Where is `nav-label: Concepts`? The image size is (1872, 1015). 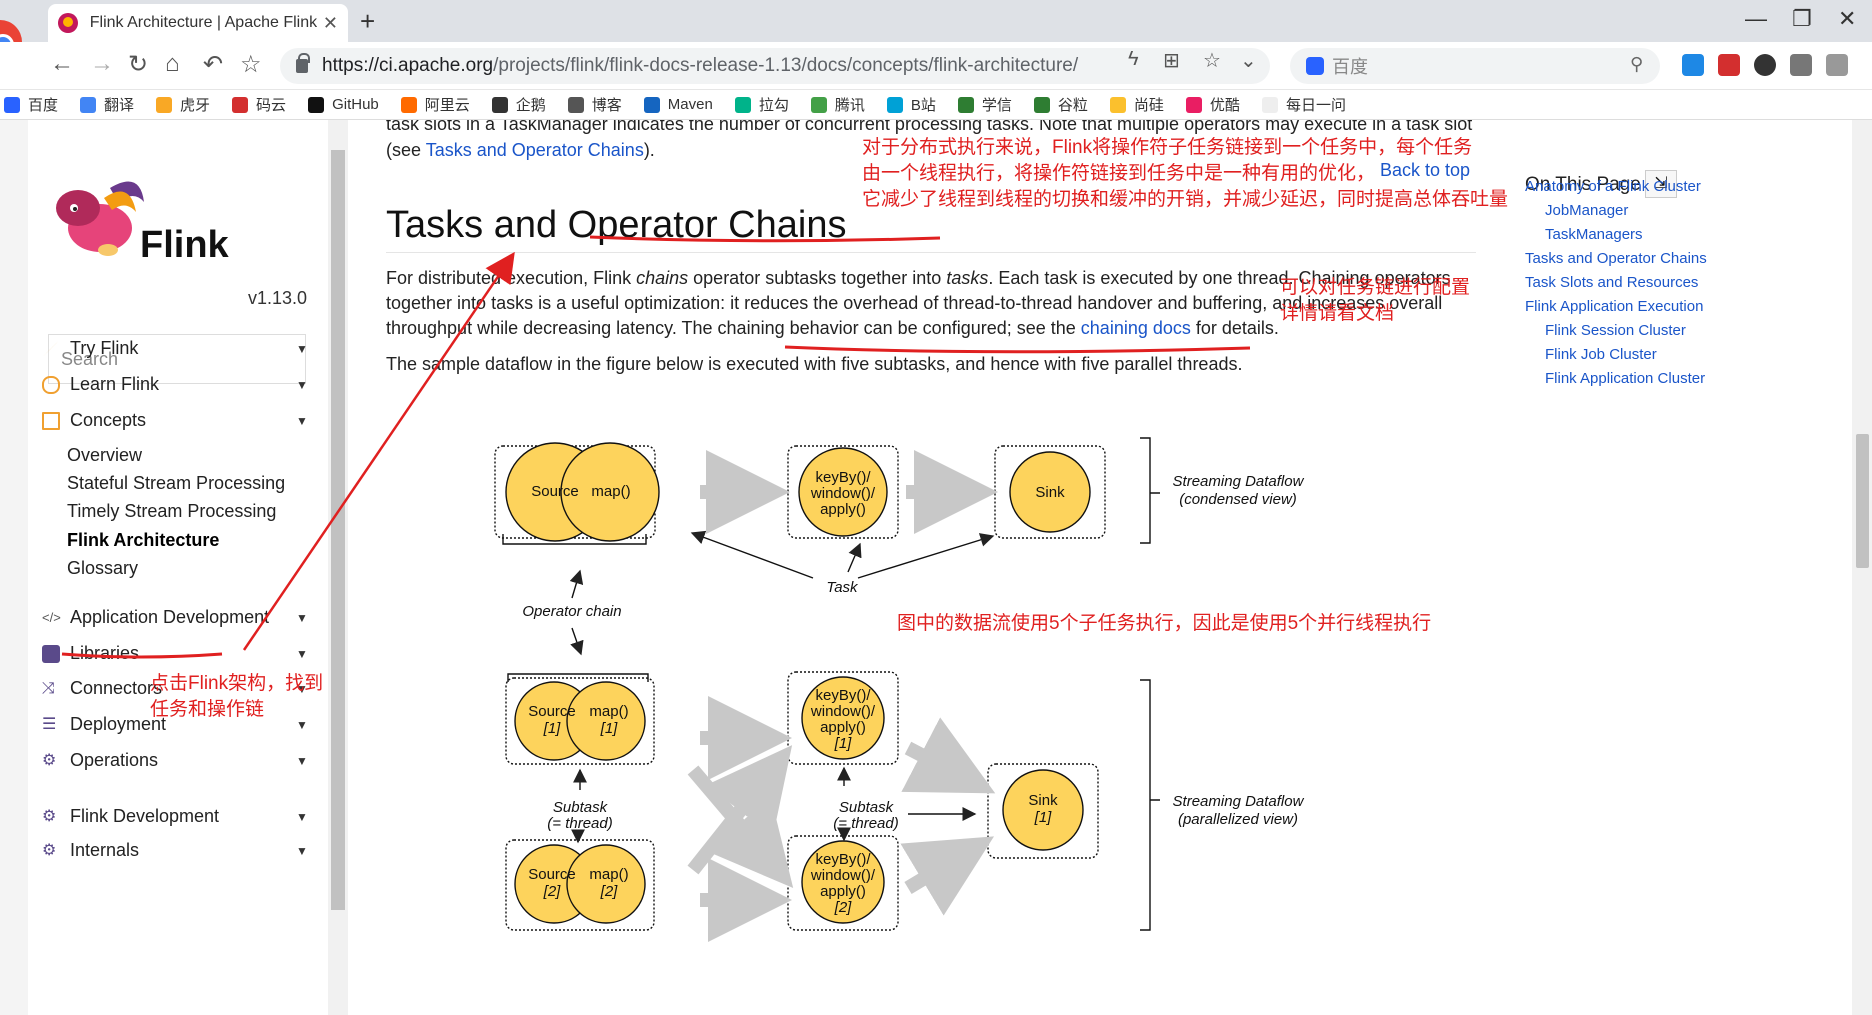 nav-label: Concepts is located at coordinates (108, 420).